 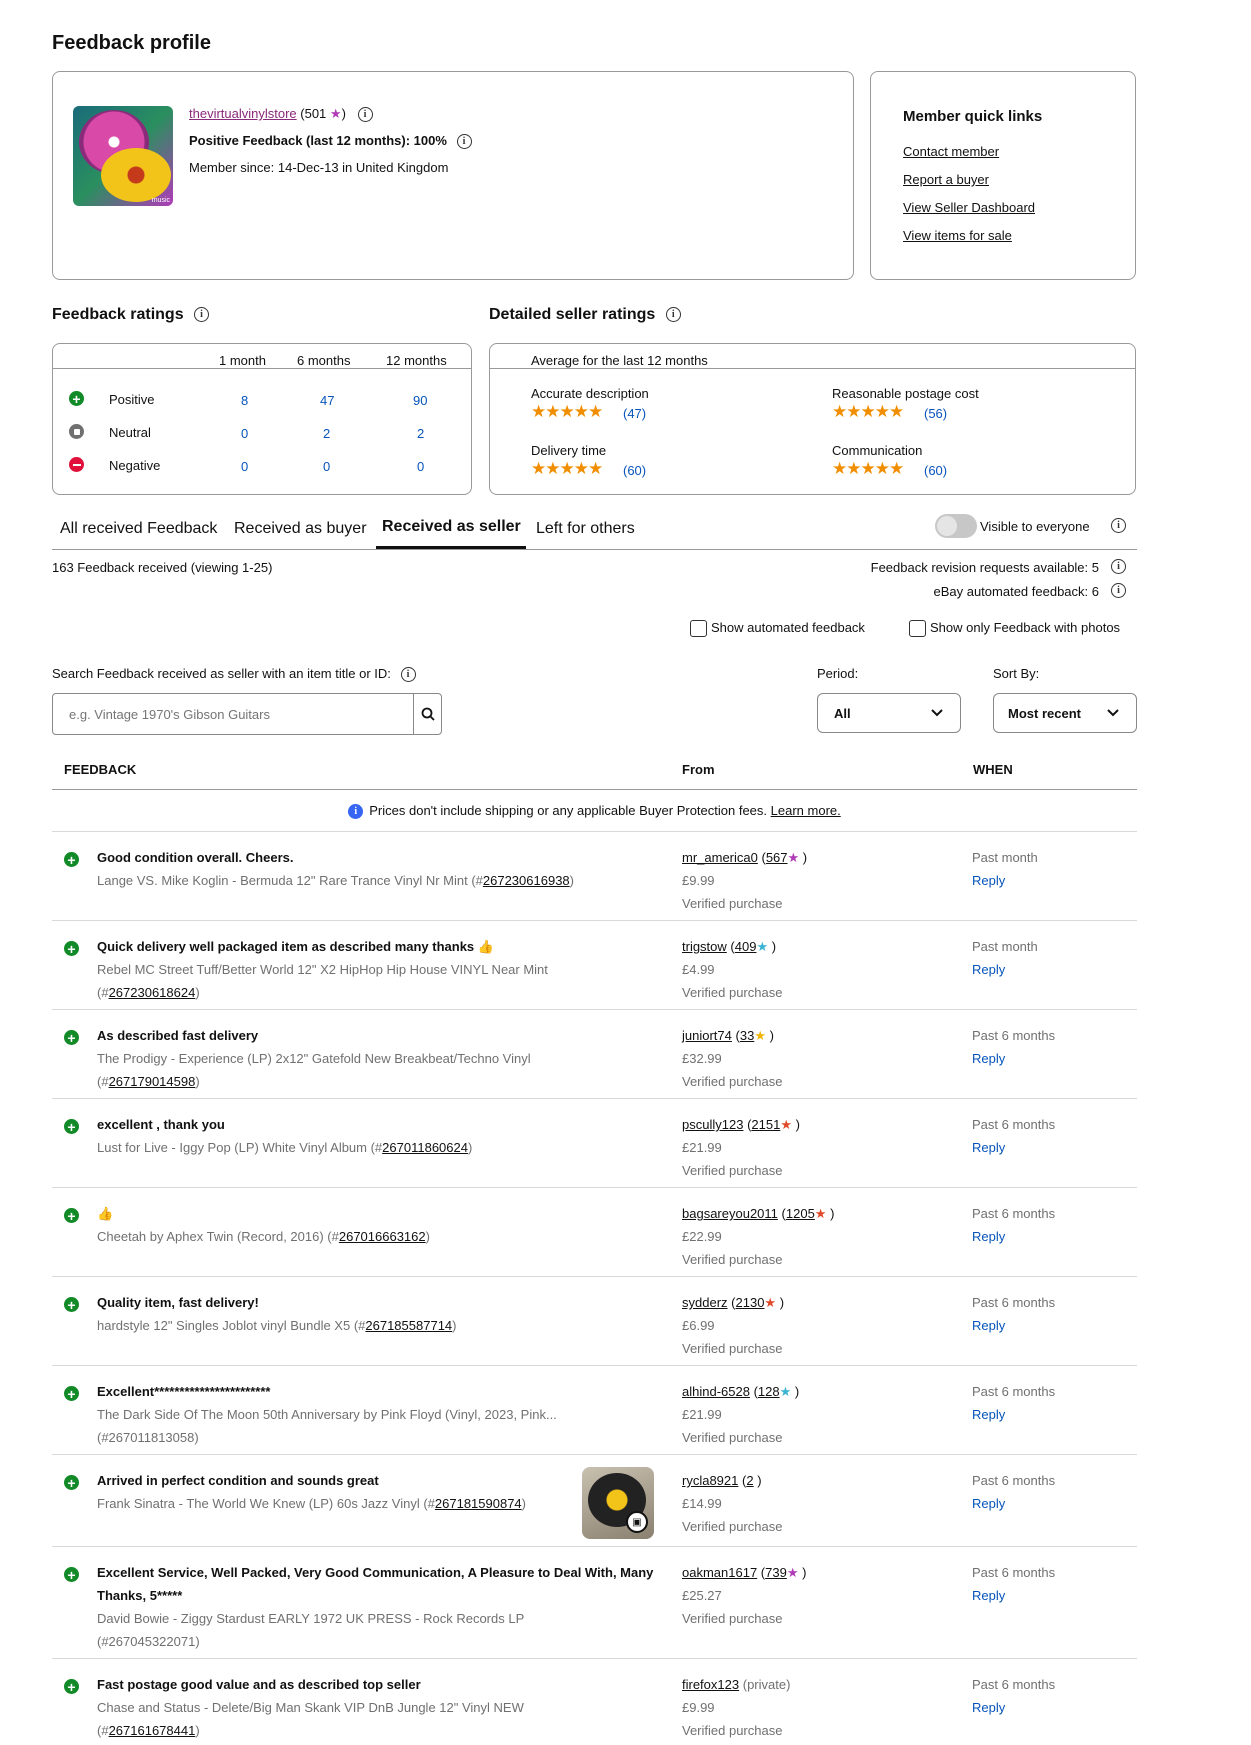 I want to click on when-column: Past 6 months Reply, so click(x=1013, y=1314).